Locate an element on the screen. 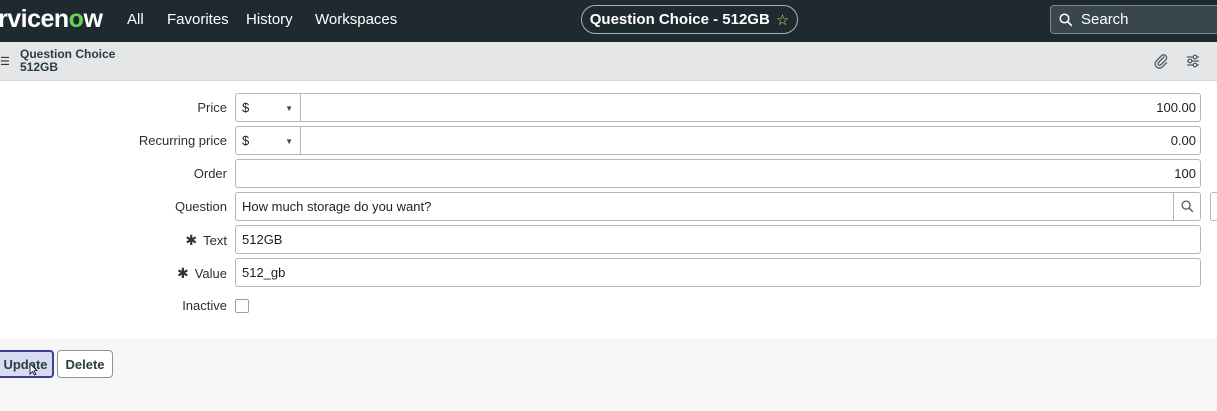 This screenshot has width=1217, height=411. record-title-pill: Question Choice - 512GB ☆ is located at coordinates (689, 19).